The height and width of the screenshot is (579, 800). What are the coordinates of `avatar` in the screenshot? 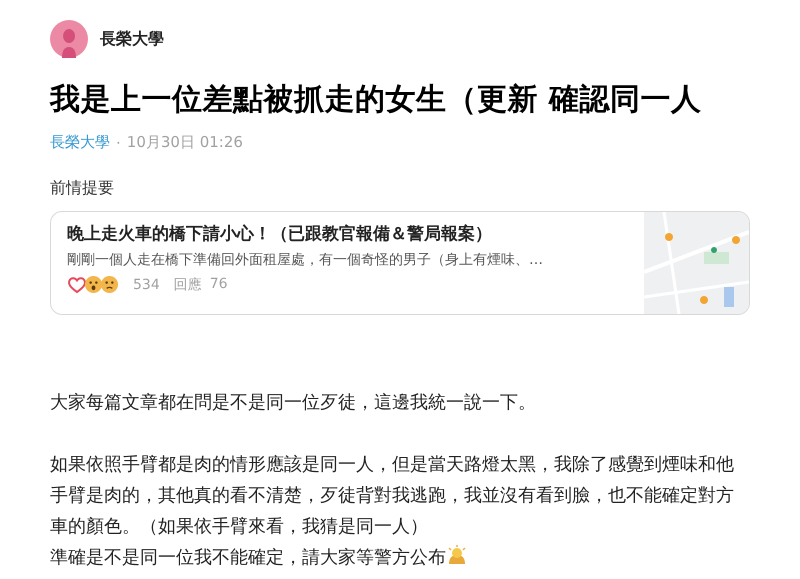 It's located at (69, 39).